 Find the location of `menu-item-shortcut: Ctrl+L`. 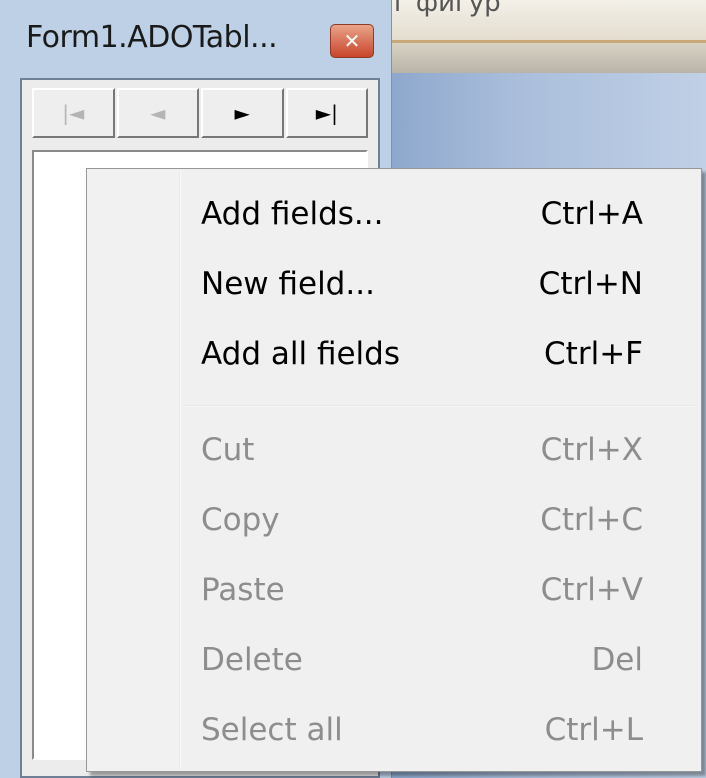

menu-item-shortcut: Ctrl+L is located at coordinates (593, 730).